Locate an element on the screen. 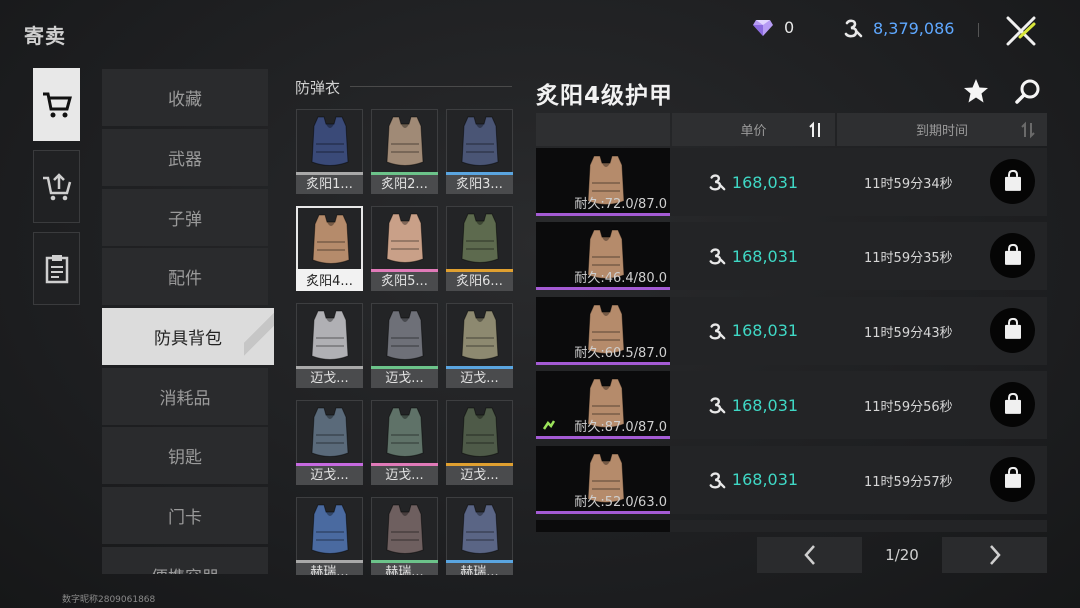  listing-time-cell: 11时59分34秒 is located at coordinates (941, 182).